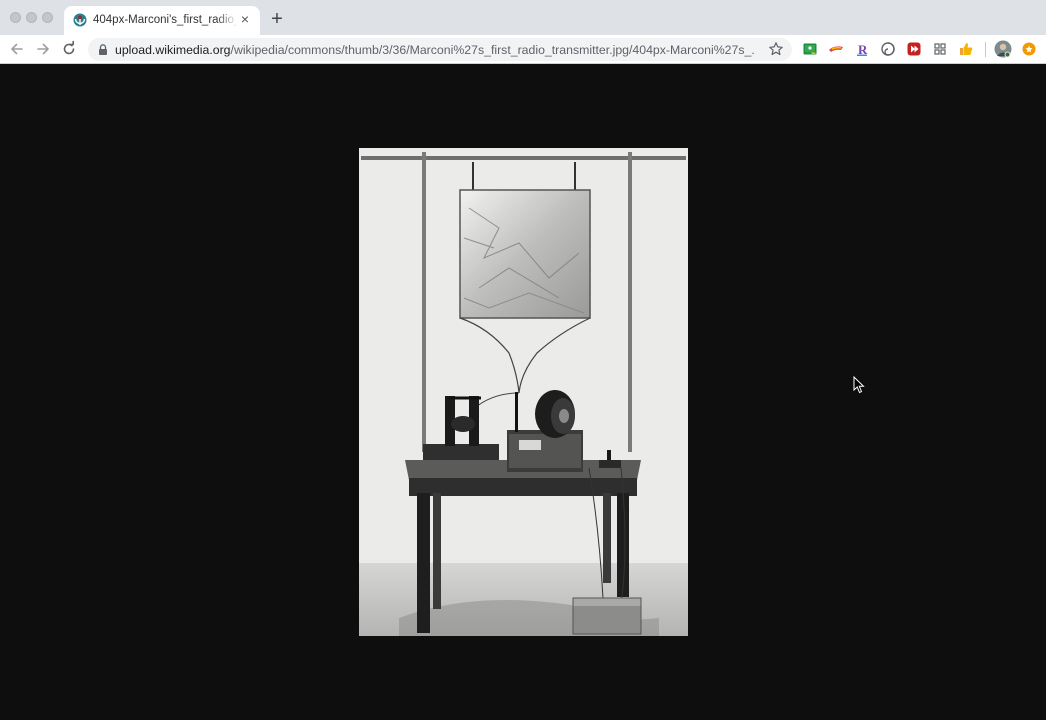  I want to click on extension-red-icon, so click(836, 49).